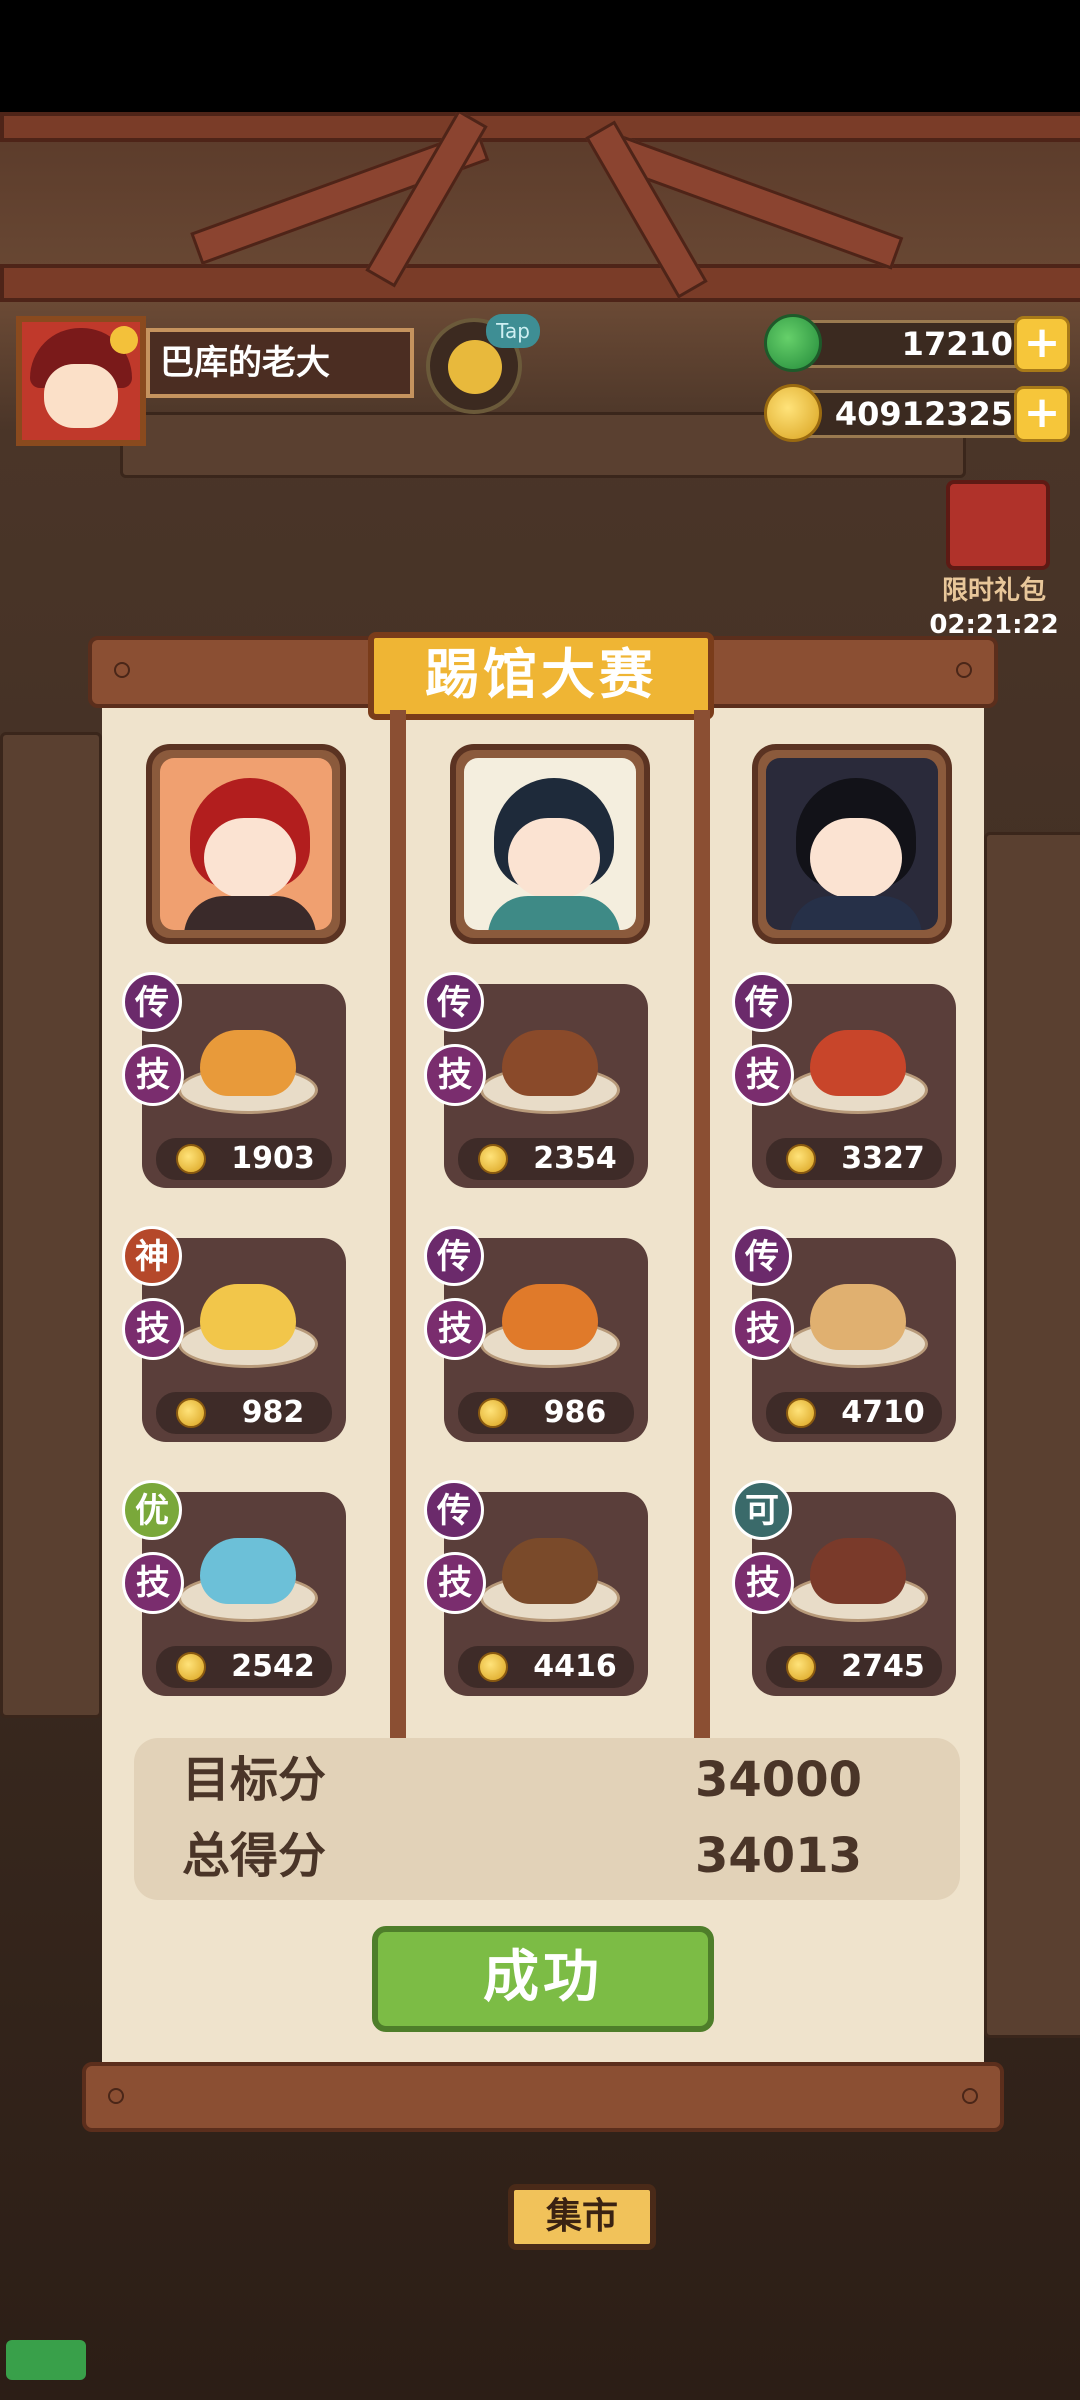  What do you see at coordinates (254, 1856) in the screenshot?
I see `total-score-label: 总得分` at bounding box center [254, 1856].